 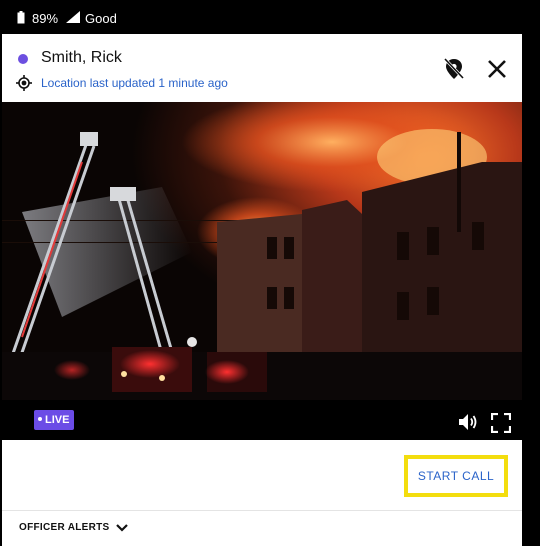 What do you see at coordinates (456, 476) in the screenshot?
I see `start-call-button: START CALL` at bounding box center [456, 476].